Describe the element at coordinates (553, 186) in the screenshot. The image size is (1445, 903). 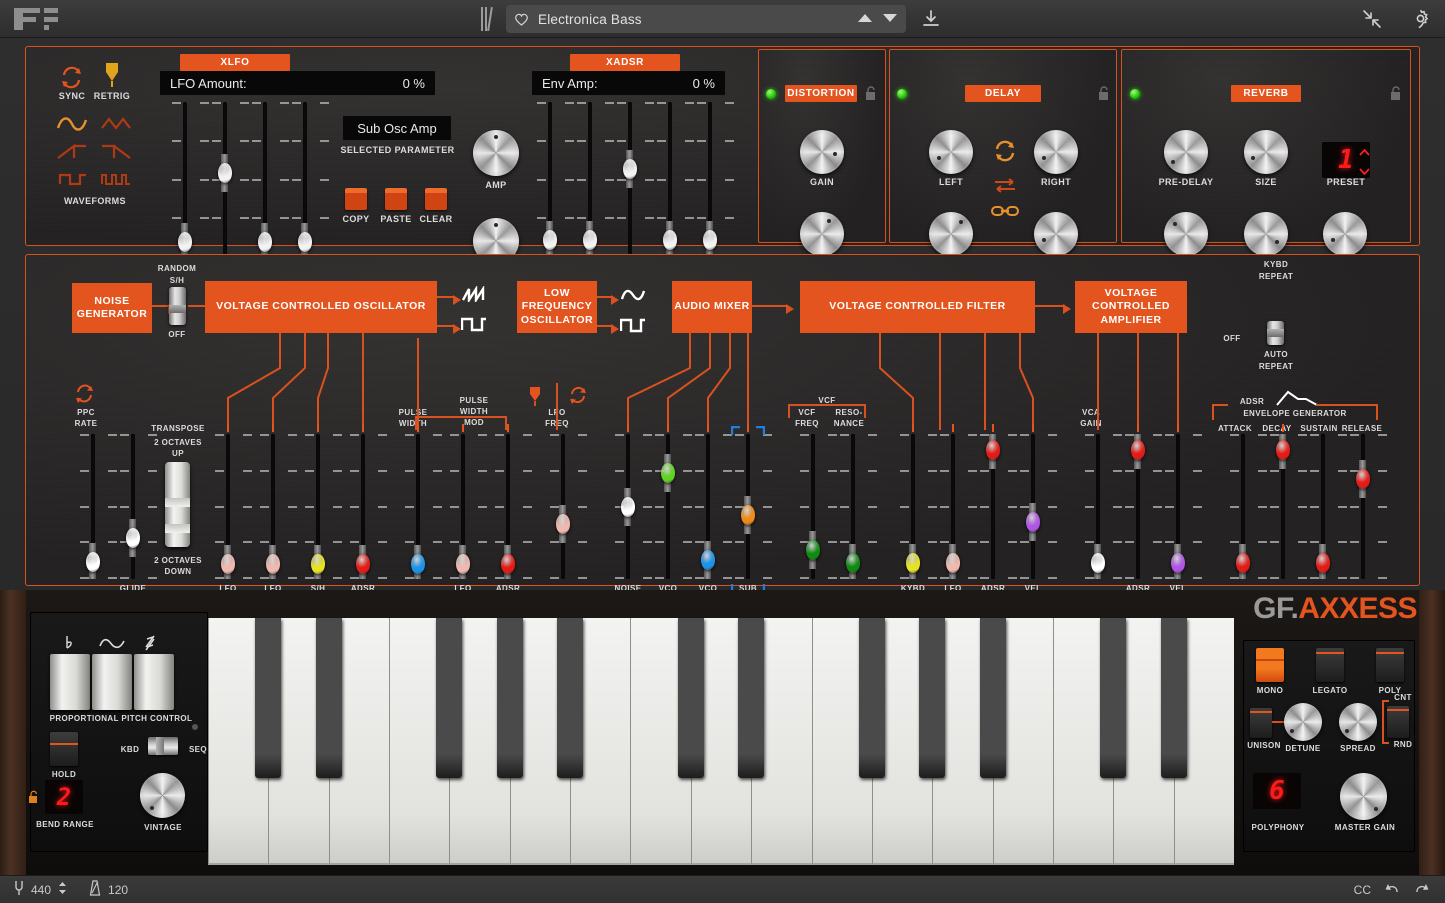
I see `xadsr-attack-slider: ATTACK` at that location.